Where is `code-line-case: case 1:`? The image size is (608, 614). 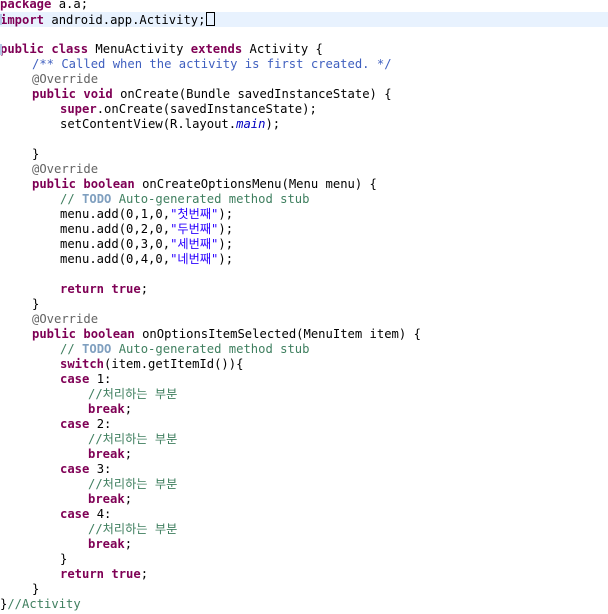
code-line-case: case 1: is located at coordinates (334, 379).